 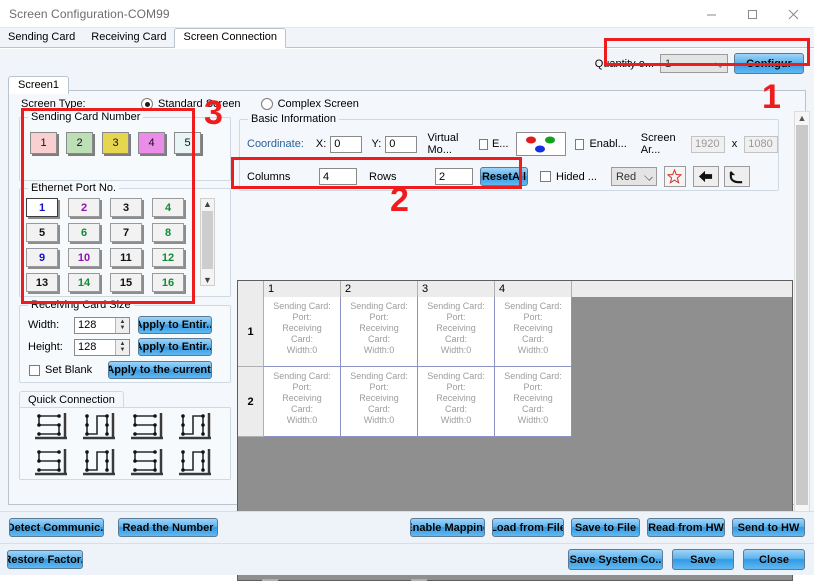 I want to click on grid-cell-r1-c2: Sending Card: Port: Receiving Card: Width:0, so click(x=379, y=332).